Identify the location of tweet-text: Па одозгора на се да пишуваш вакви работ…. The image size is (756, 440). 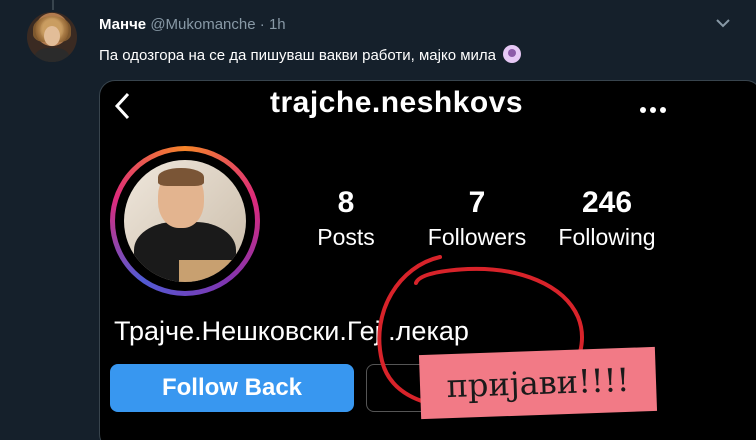
(310, 54).